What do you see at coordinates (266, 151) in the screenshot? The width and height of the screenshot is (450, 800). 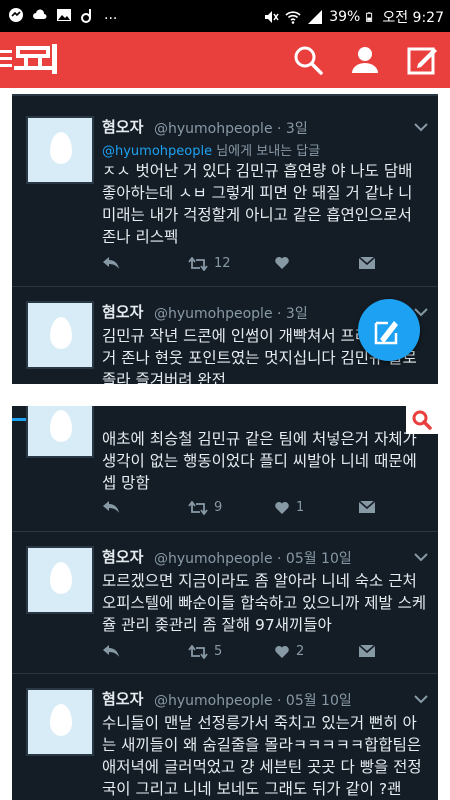 I see `reply-suffix: 님에게 보내는 답글` at bounding box center [266, 151].